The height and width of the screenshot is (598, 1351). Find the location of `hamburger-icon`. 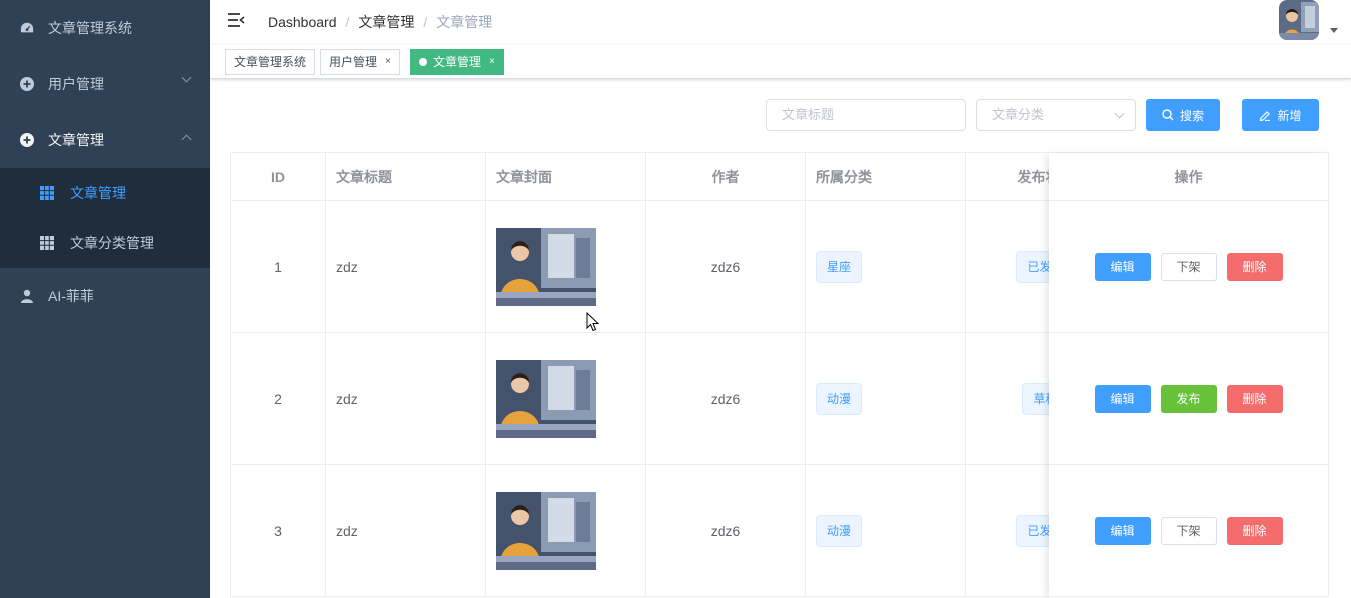

hamburger-icon is located at coordinates (236, 20).